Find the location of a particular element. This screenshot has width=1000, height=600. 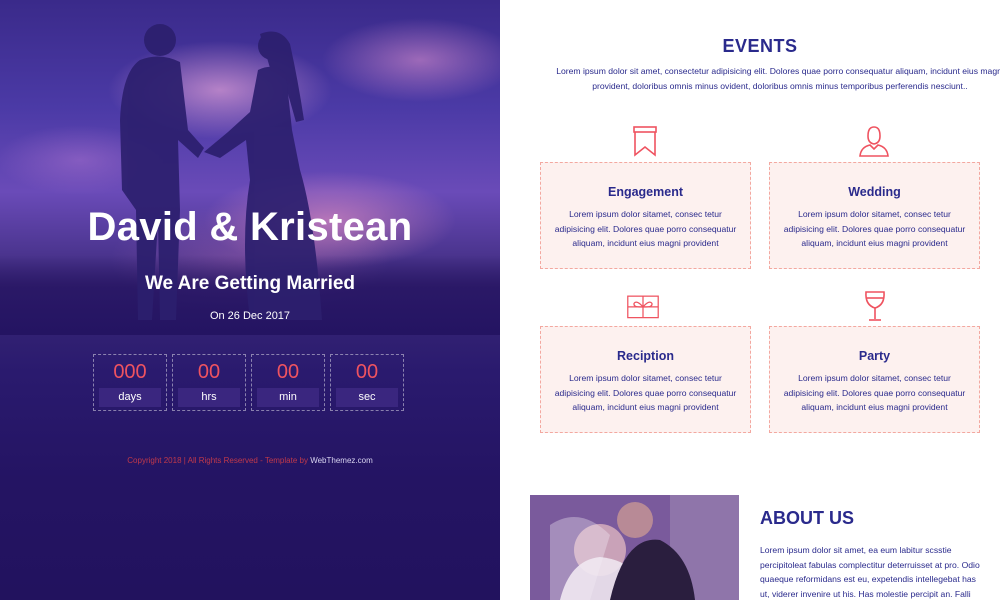

countdown-seconds: 00 sec is located at coordinates (367, 382).